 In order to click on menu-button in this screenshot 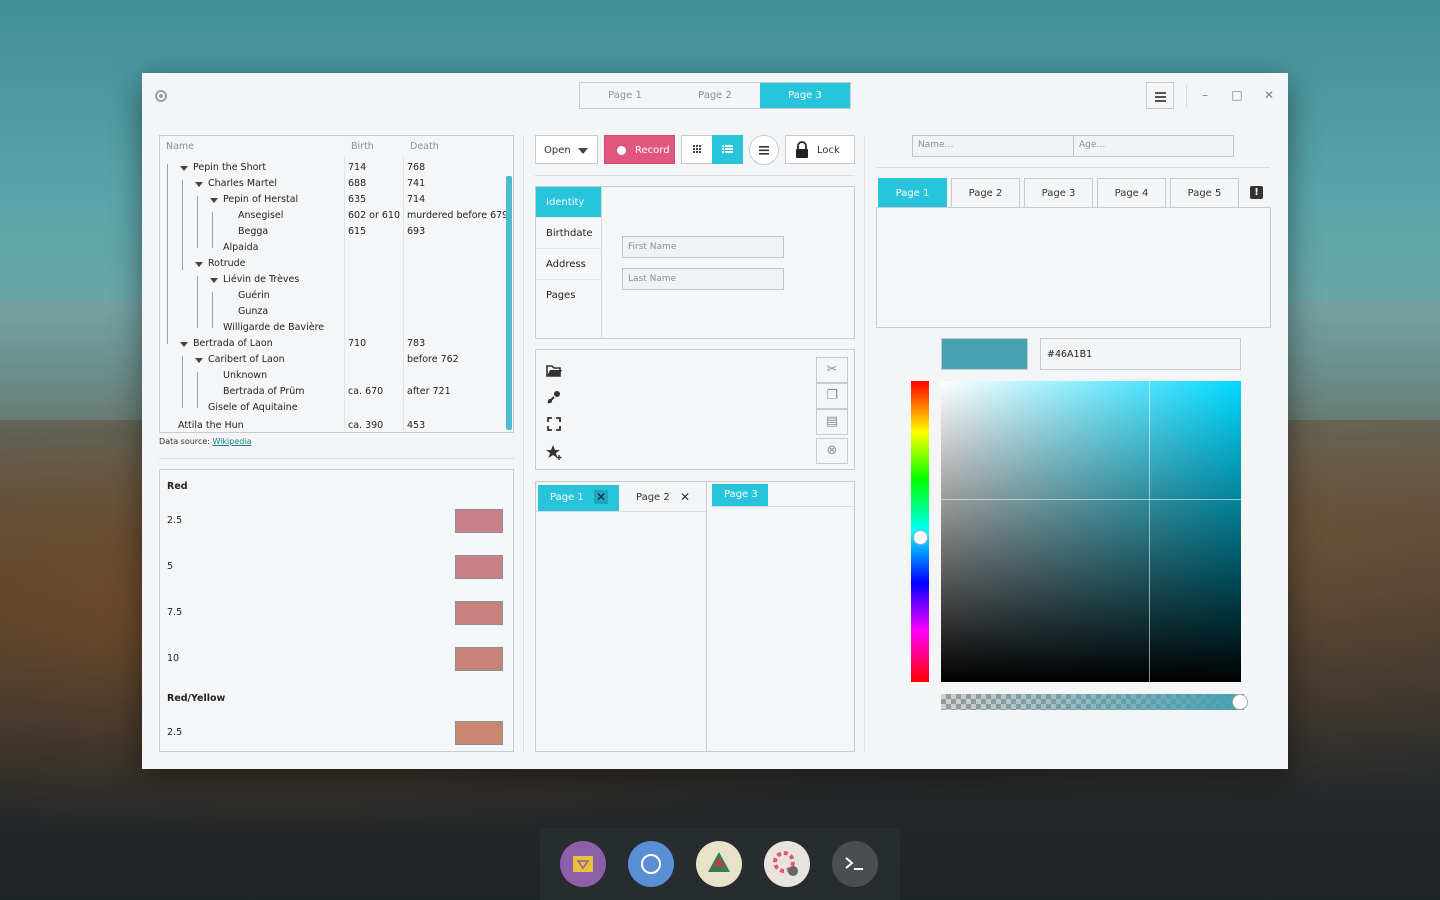, I will do `click(764, 150)`.